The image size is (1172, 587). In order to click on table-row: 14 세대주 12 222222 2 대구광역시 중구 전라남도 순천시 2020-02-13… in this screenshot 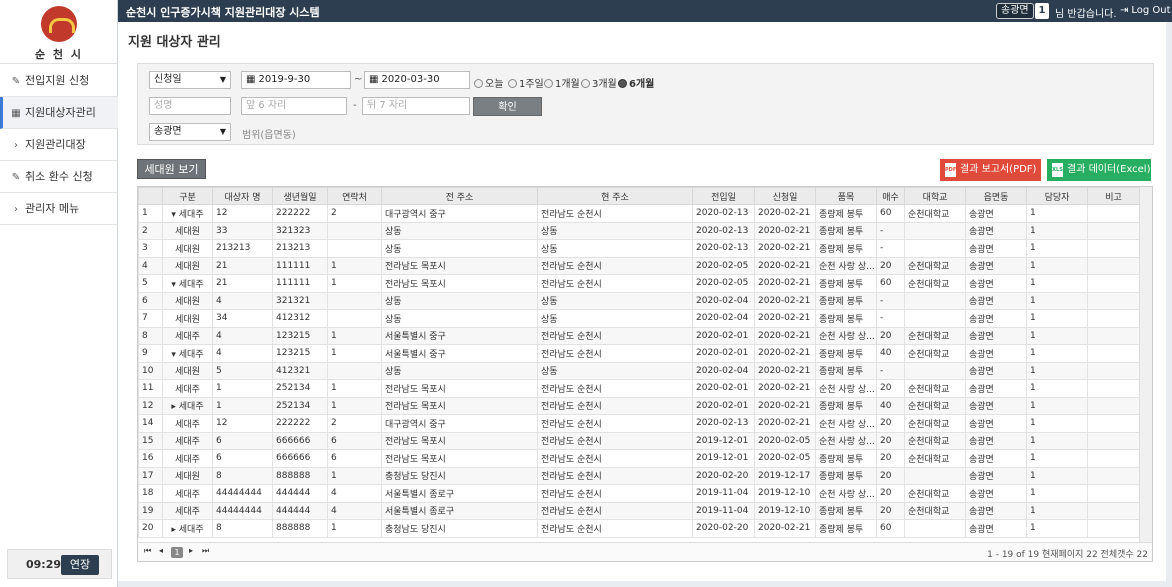, I will do `click(639, 423)`.